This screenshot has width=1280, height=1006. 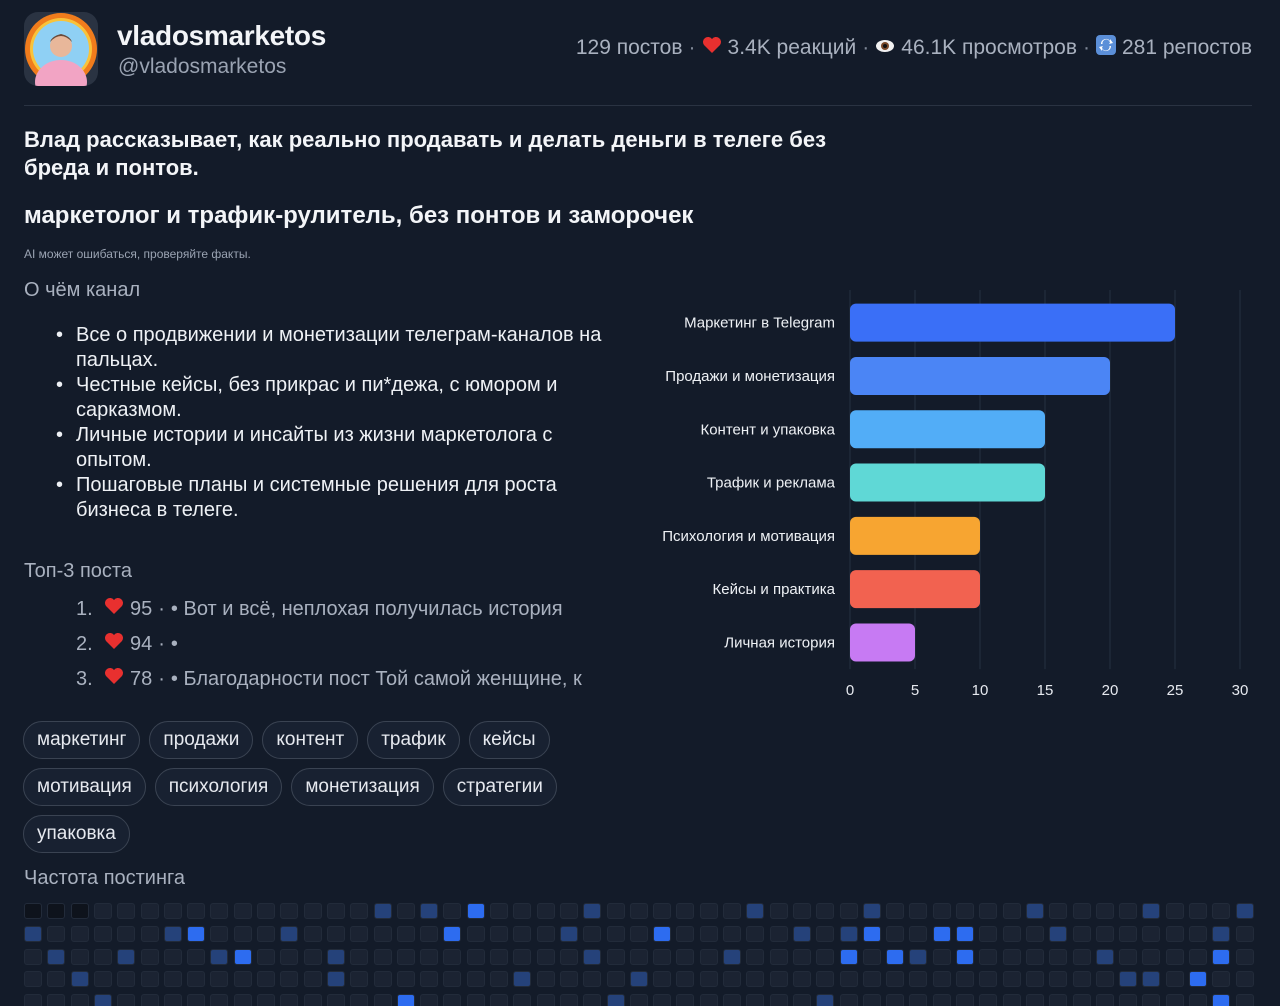 I want to click on views-count: 46.1K просмотров, so click(x=989, y=47).